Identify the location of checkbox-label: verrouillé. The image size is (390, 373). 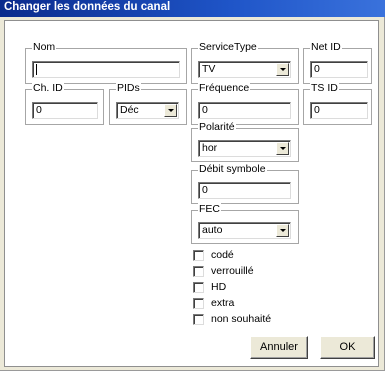
(232, 271).